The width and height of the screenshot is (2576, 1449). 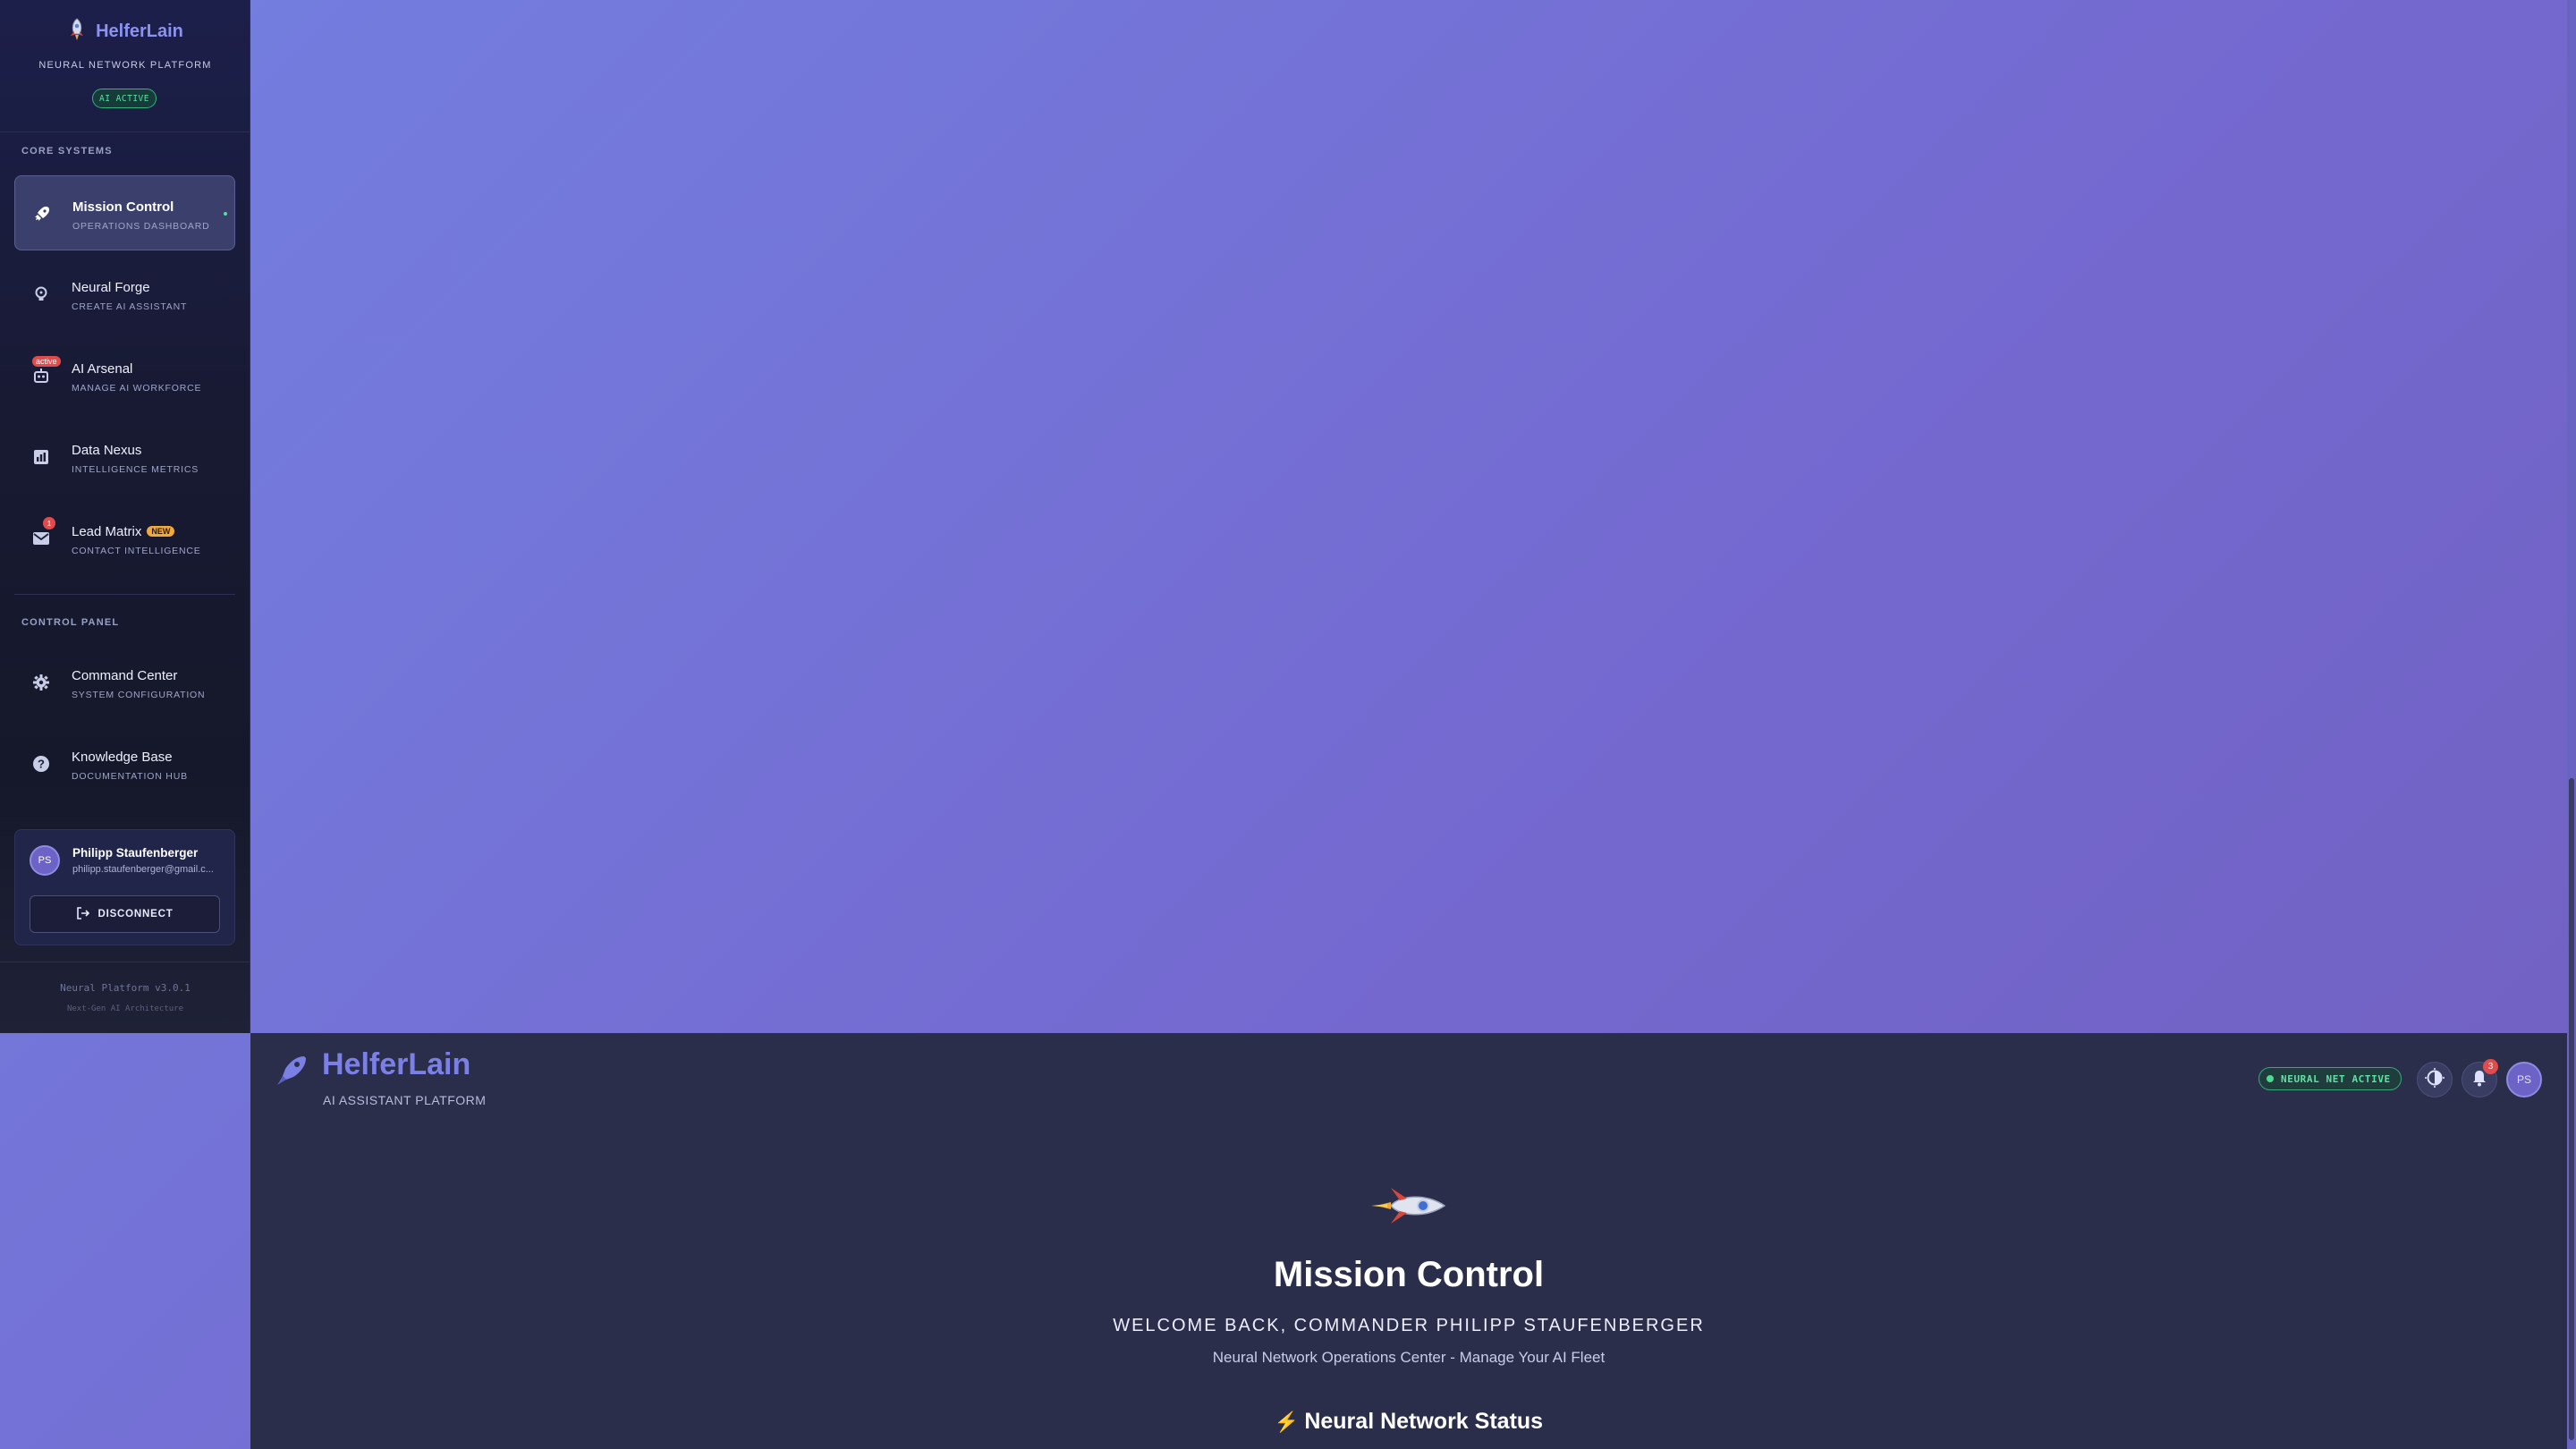 I want to click on active-indicator, so click(x=225, y=214).